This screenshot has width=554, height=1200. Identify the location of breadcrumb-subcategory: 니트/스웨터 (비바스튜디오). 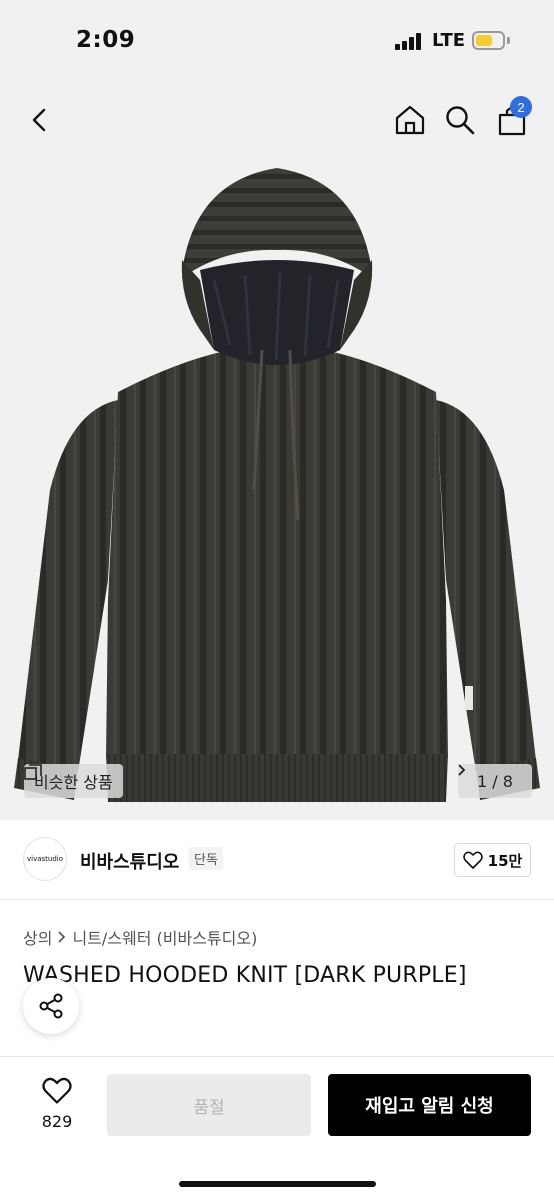
(164, 937).